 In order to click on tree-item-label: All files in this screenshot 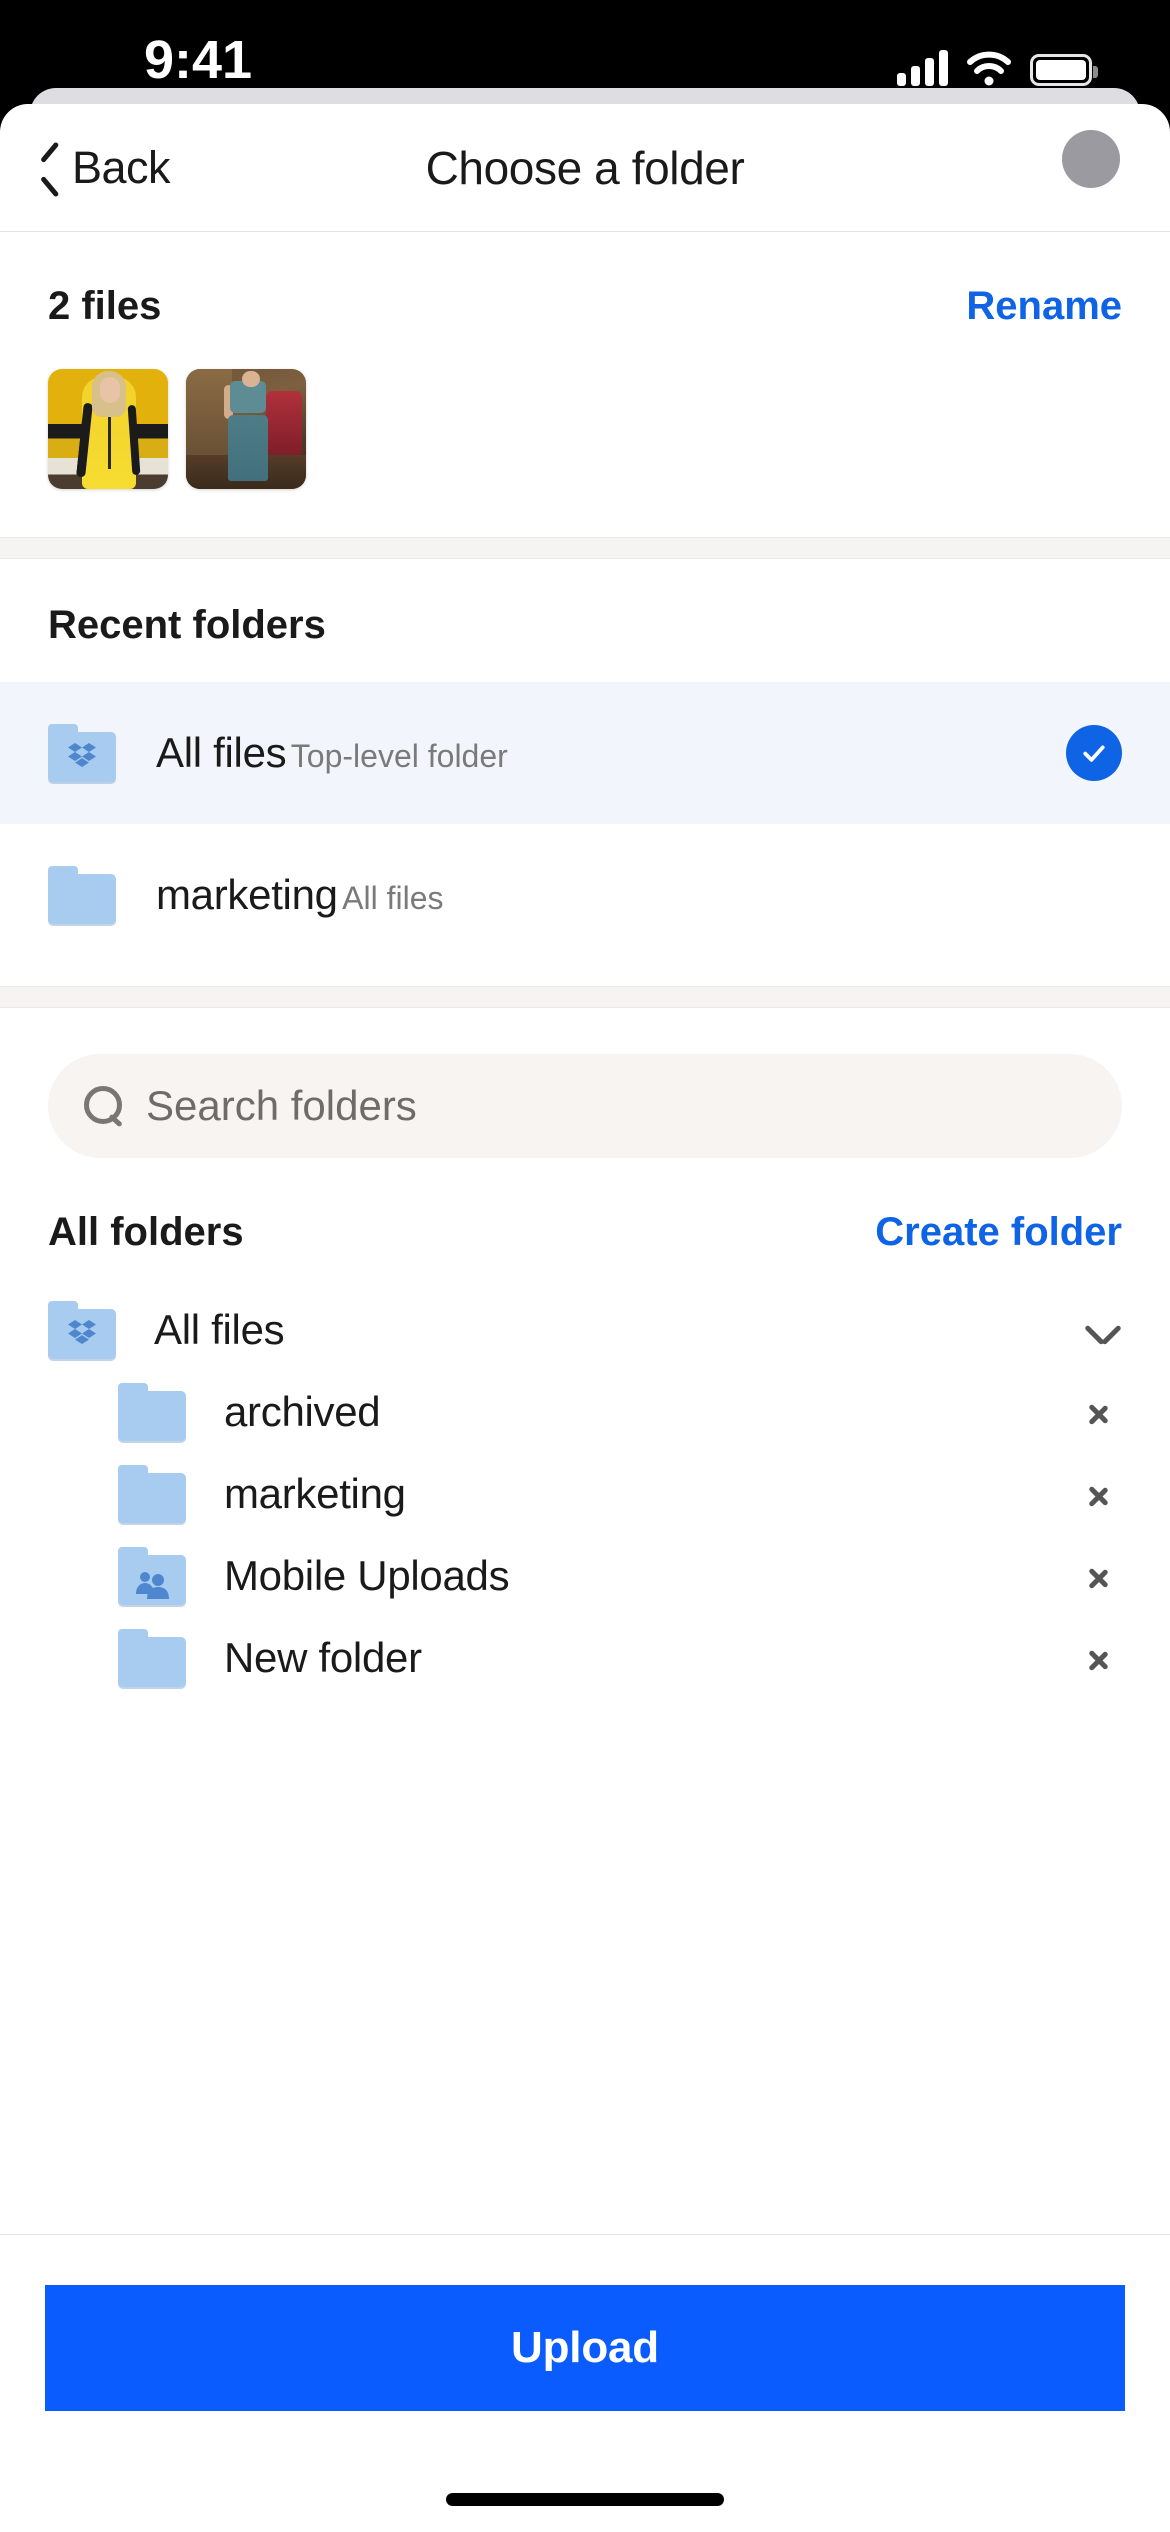, I will do `click(219, 1329)`.